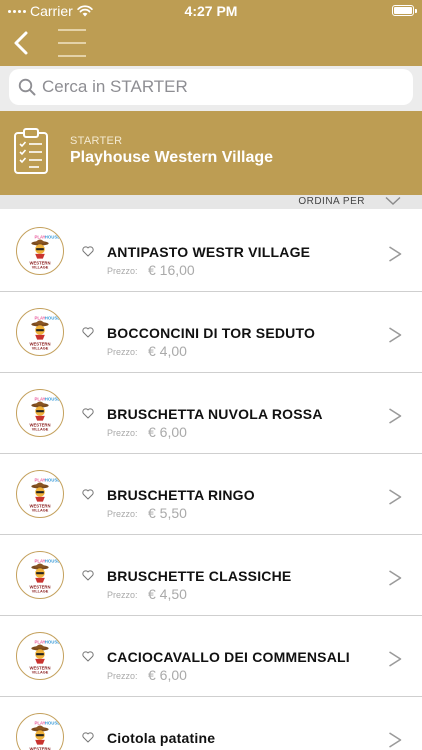  Describe the element at coordinates (171, 270) in the screenshot. I see `price-value: € 16,00` at that location.